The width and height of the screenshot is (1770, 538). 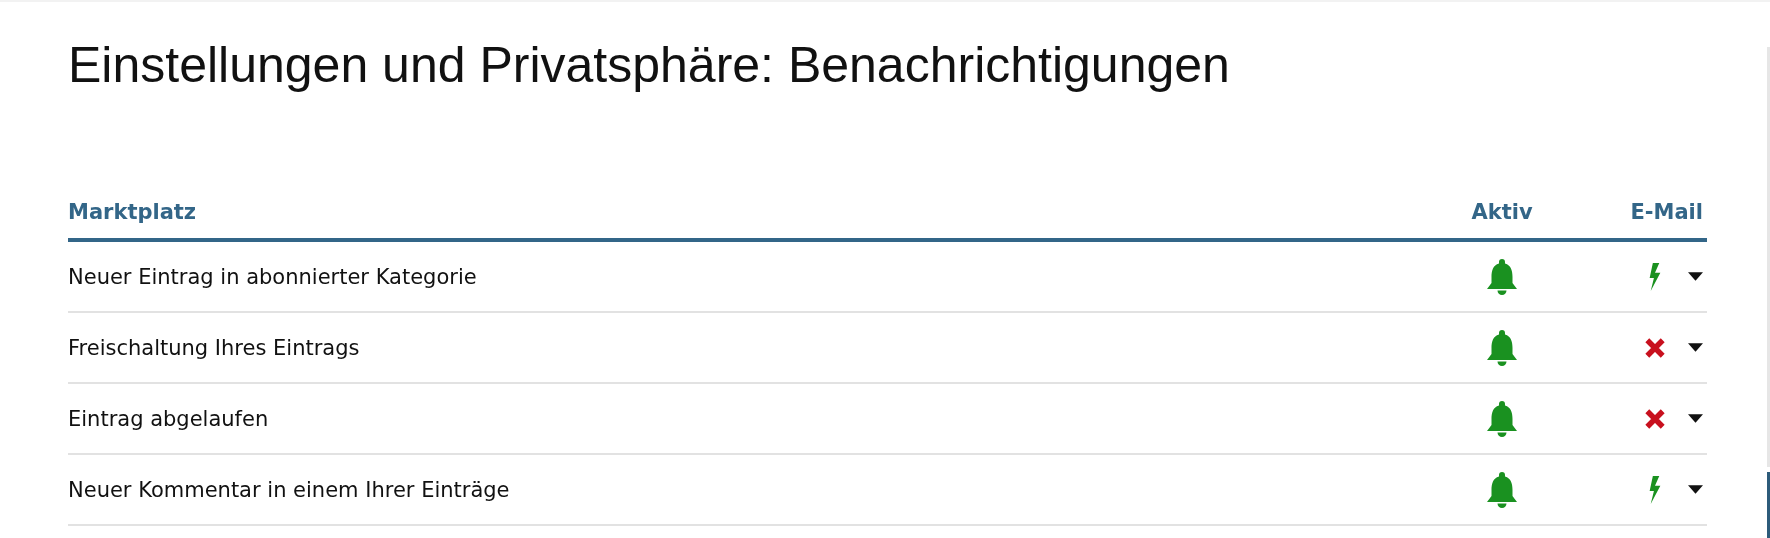 I want to click on page-title: Einstellungen und Privatsphäre: Benachrichtigungen, so click(x=649, y=65).